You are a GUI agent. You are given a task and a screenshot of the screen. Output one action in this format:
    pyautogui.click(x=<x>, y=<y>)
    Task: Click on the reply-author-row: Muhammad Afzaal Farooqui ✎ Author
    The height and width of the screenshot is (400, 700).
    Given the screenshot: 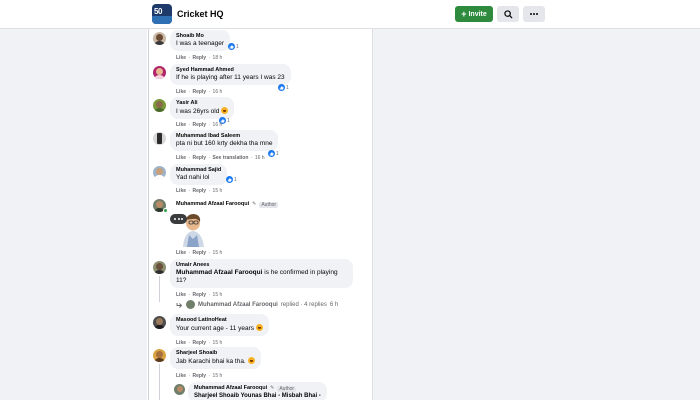 What is the action you would take?
    pyautogui.click(x=257, y=388)
    